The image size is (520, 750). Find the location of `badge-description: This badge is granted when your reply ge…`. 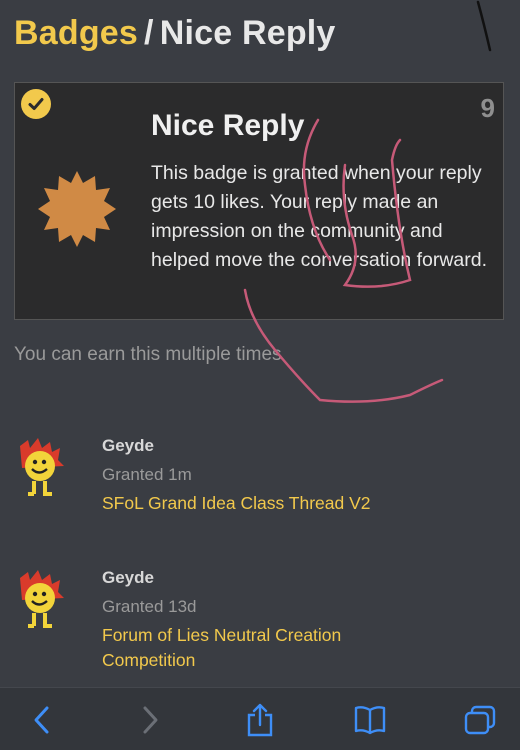

badge-description: This badge is granted when your reply ge… is located at coordinates (319, 216).